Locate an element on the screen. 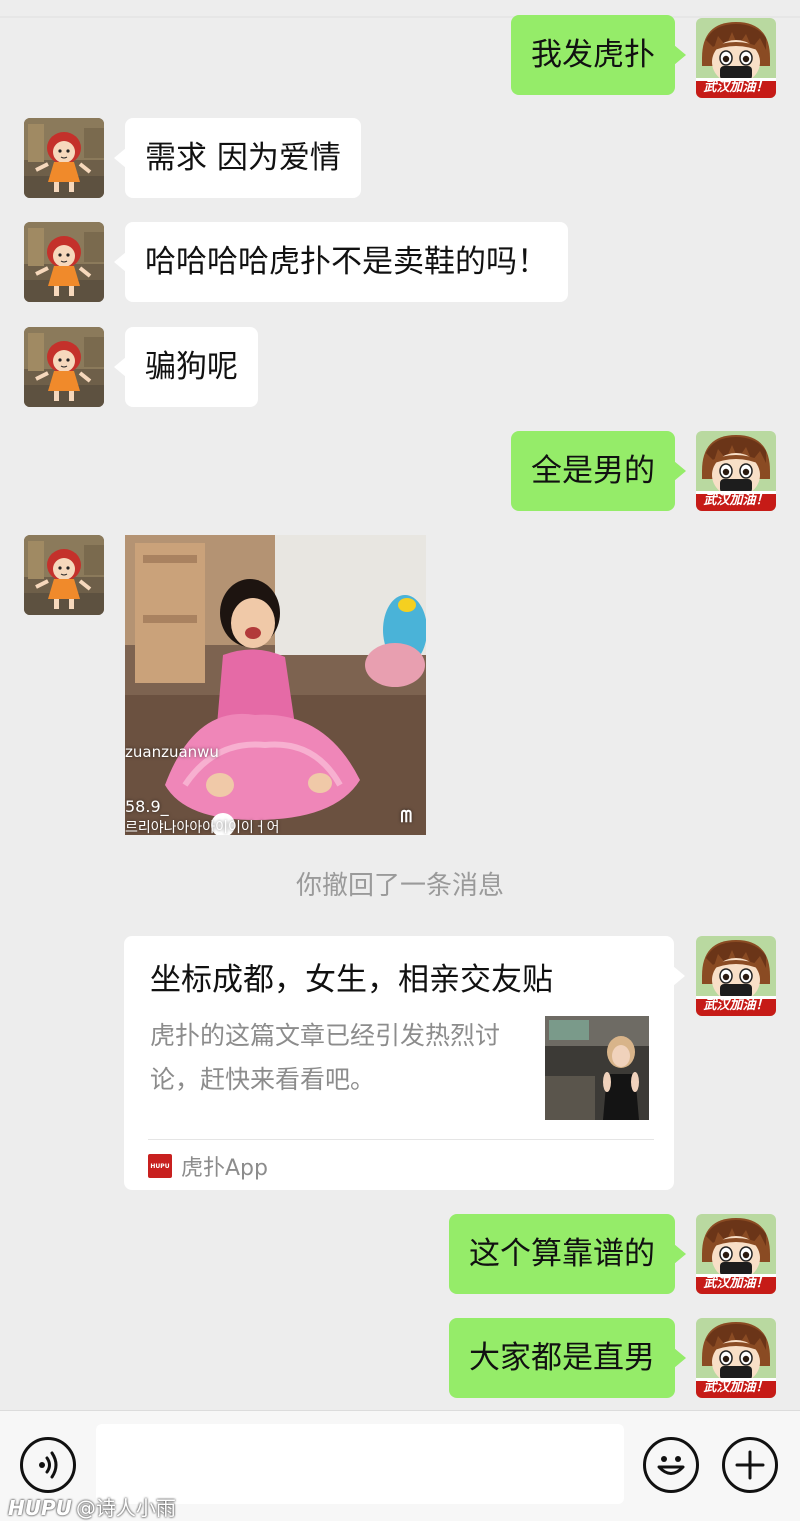  message-bubble-incoming: 哈哈哈哈虎扑不是卖鞋的吗！ is located at coordinates (341, 262).